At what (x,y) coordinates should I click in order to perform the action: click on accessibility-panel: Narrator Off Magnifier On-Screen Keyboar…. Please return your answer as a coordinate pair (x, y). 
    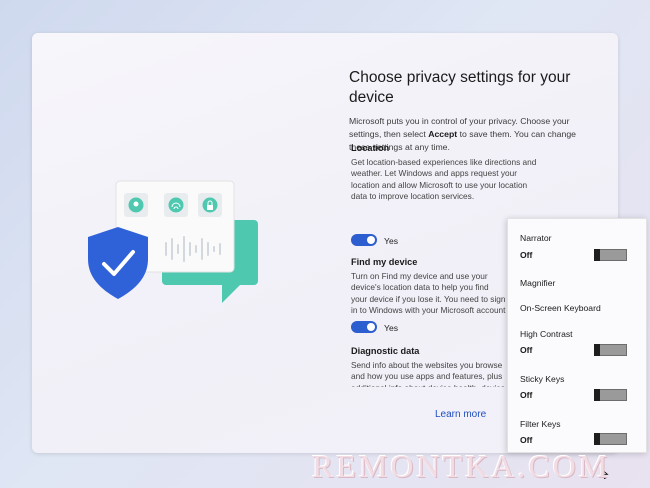
    Looking at the image, I should click on (577, 335).